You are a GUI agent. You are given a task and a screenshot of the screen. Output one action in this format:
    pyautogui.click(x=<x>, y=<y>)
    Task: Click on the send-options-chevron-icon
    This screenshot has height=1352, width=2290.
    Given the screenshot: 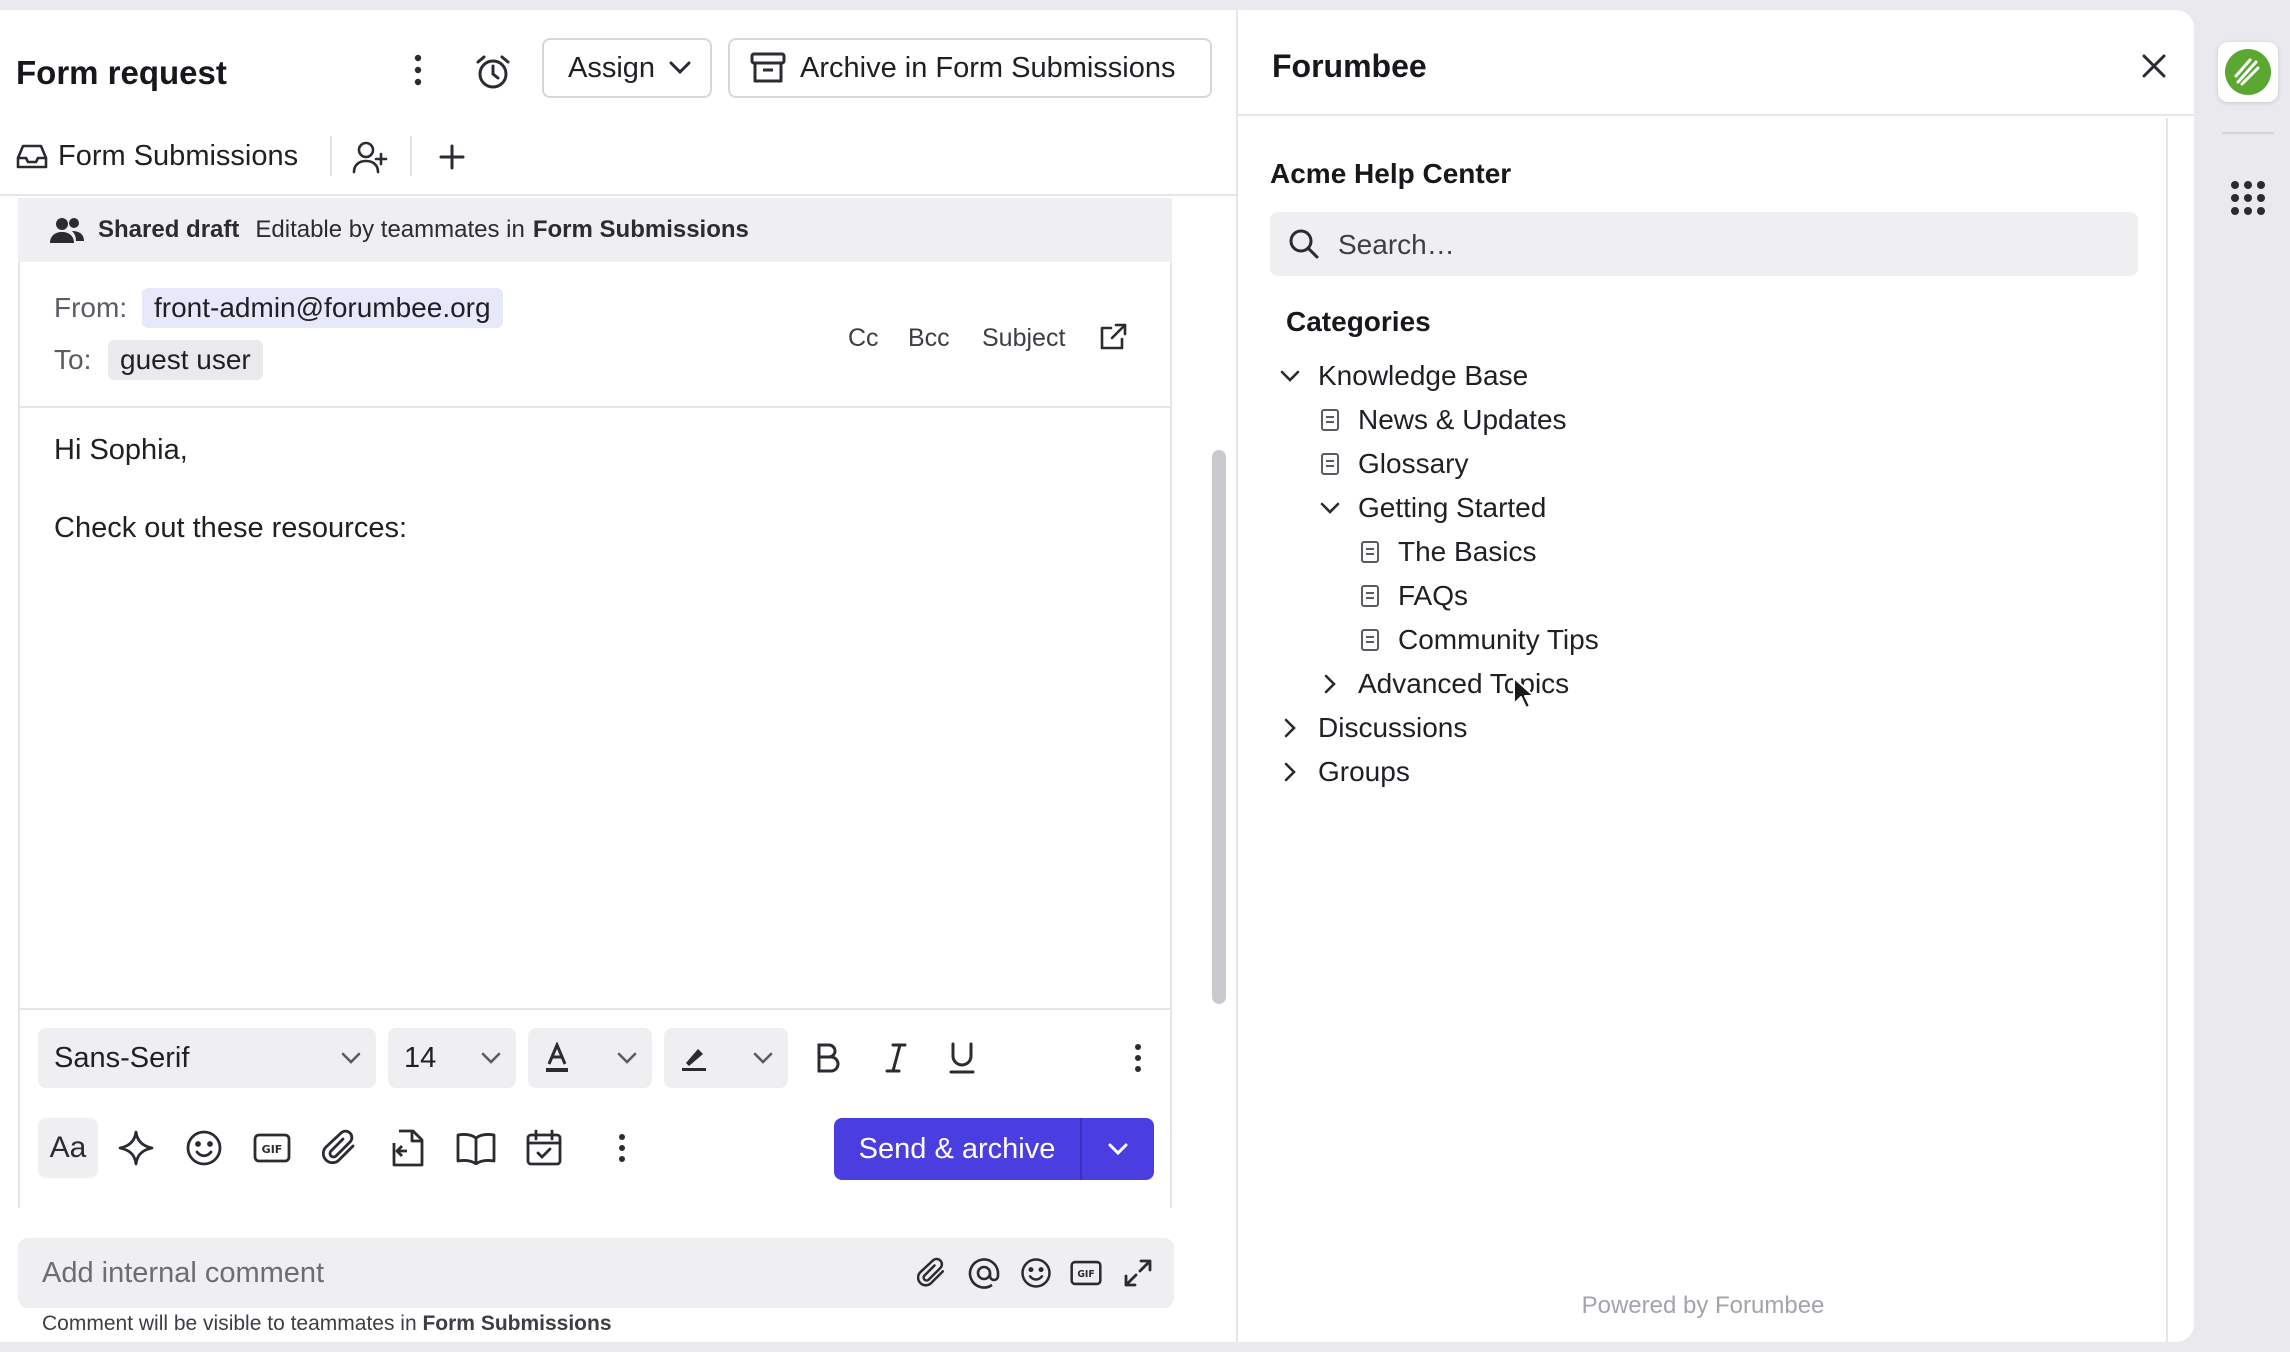 What is the action you would take?
    pyautogui.click(x=1118, y=1149)
    